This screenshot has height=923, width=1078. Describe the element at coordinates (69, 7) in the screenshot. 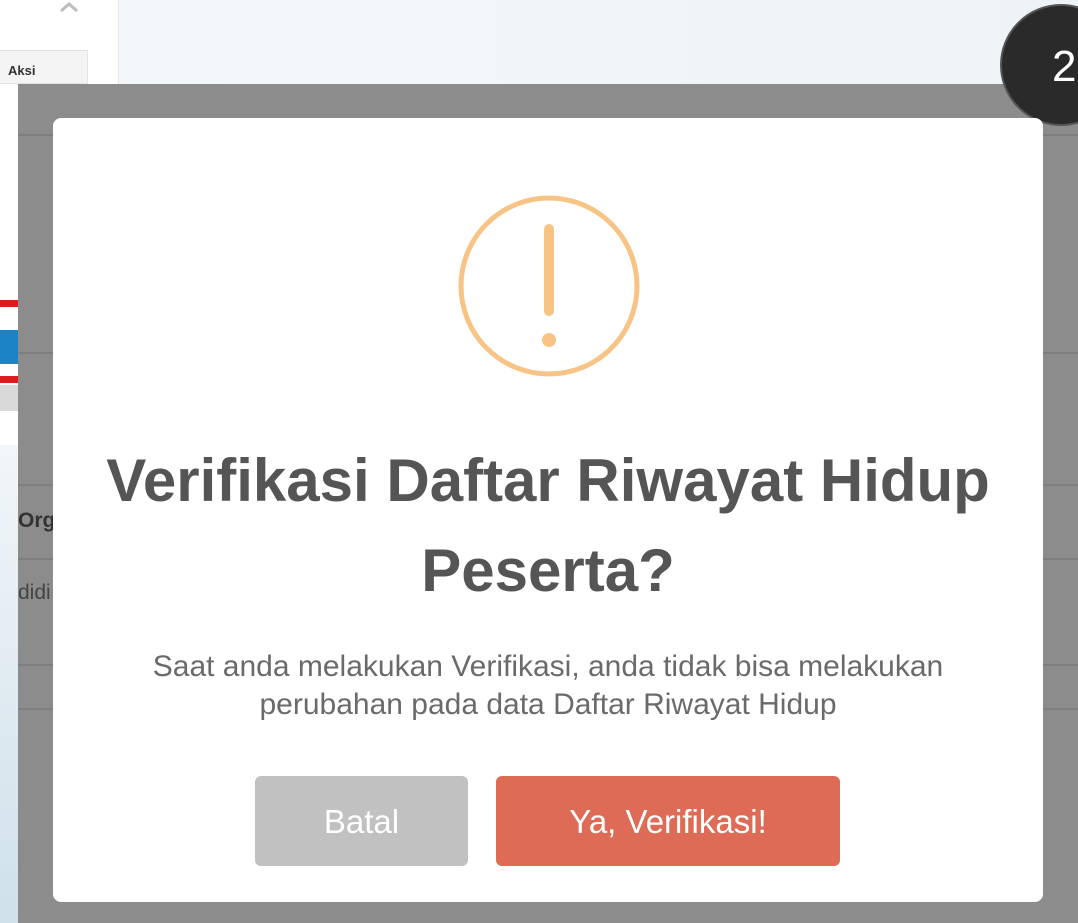

I see `chevron-up-icon` at that location.